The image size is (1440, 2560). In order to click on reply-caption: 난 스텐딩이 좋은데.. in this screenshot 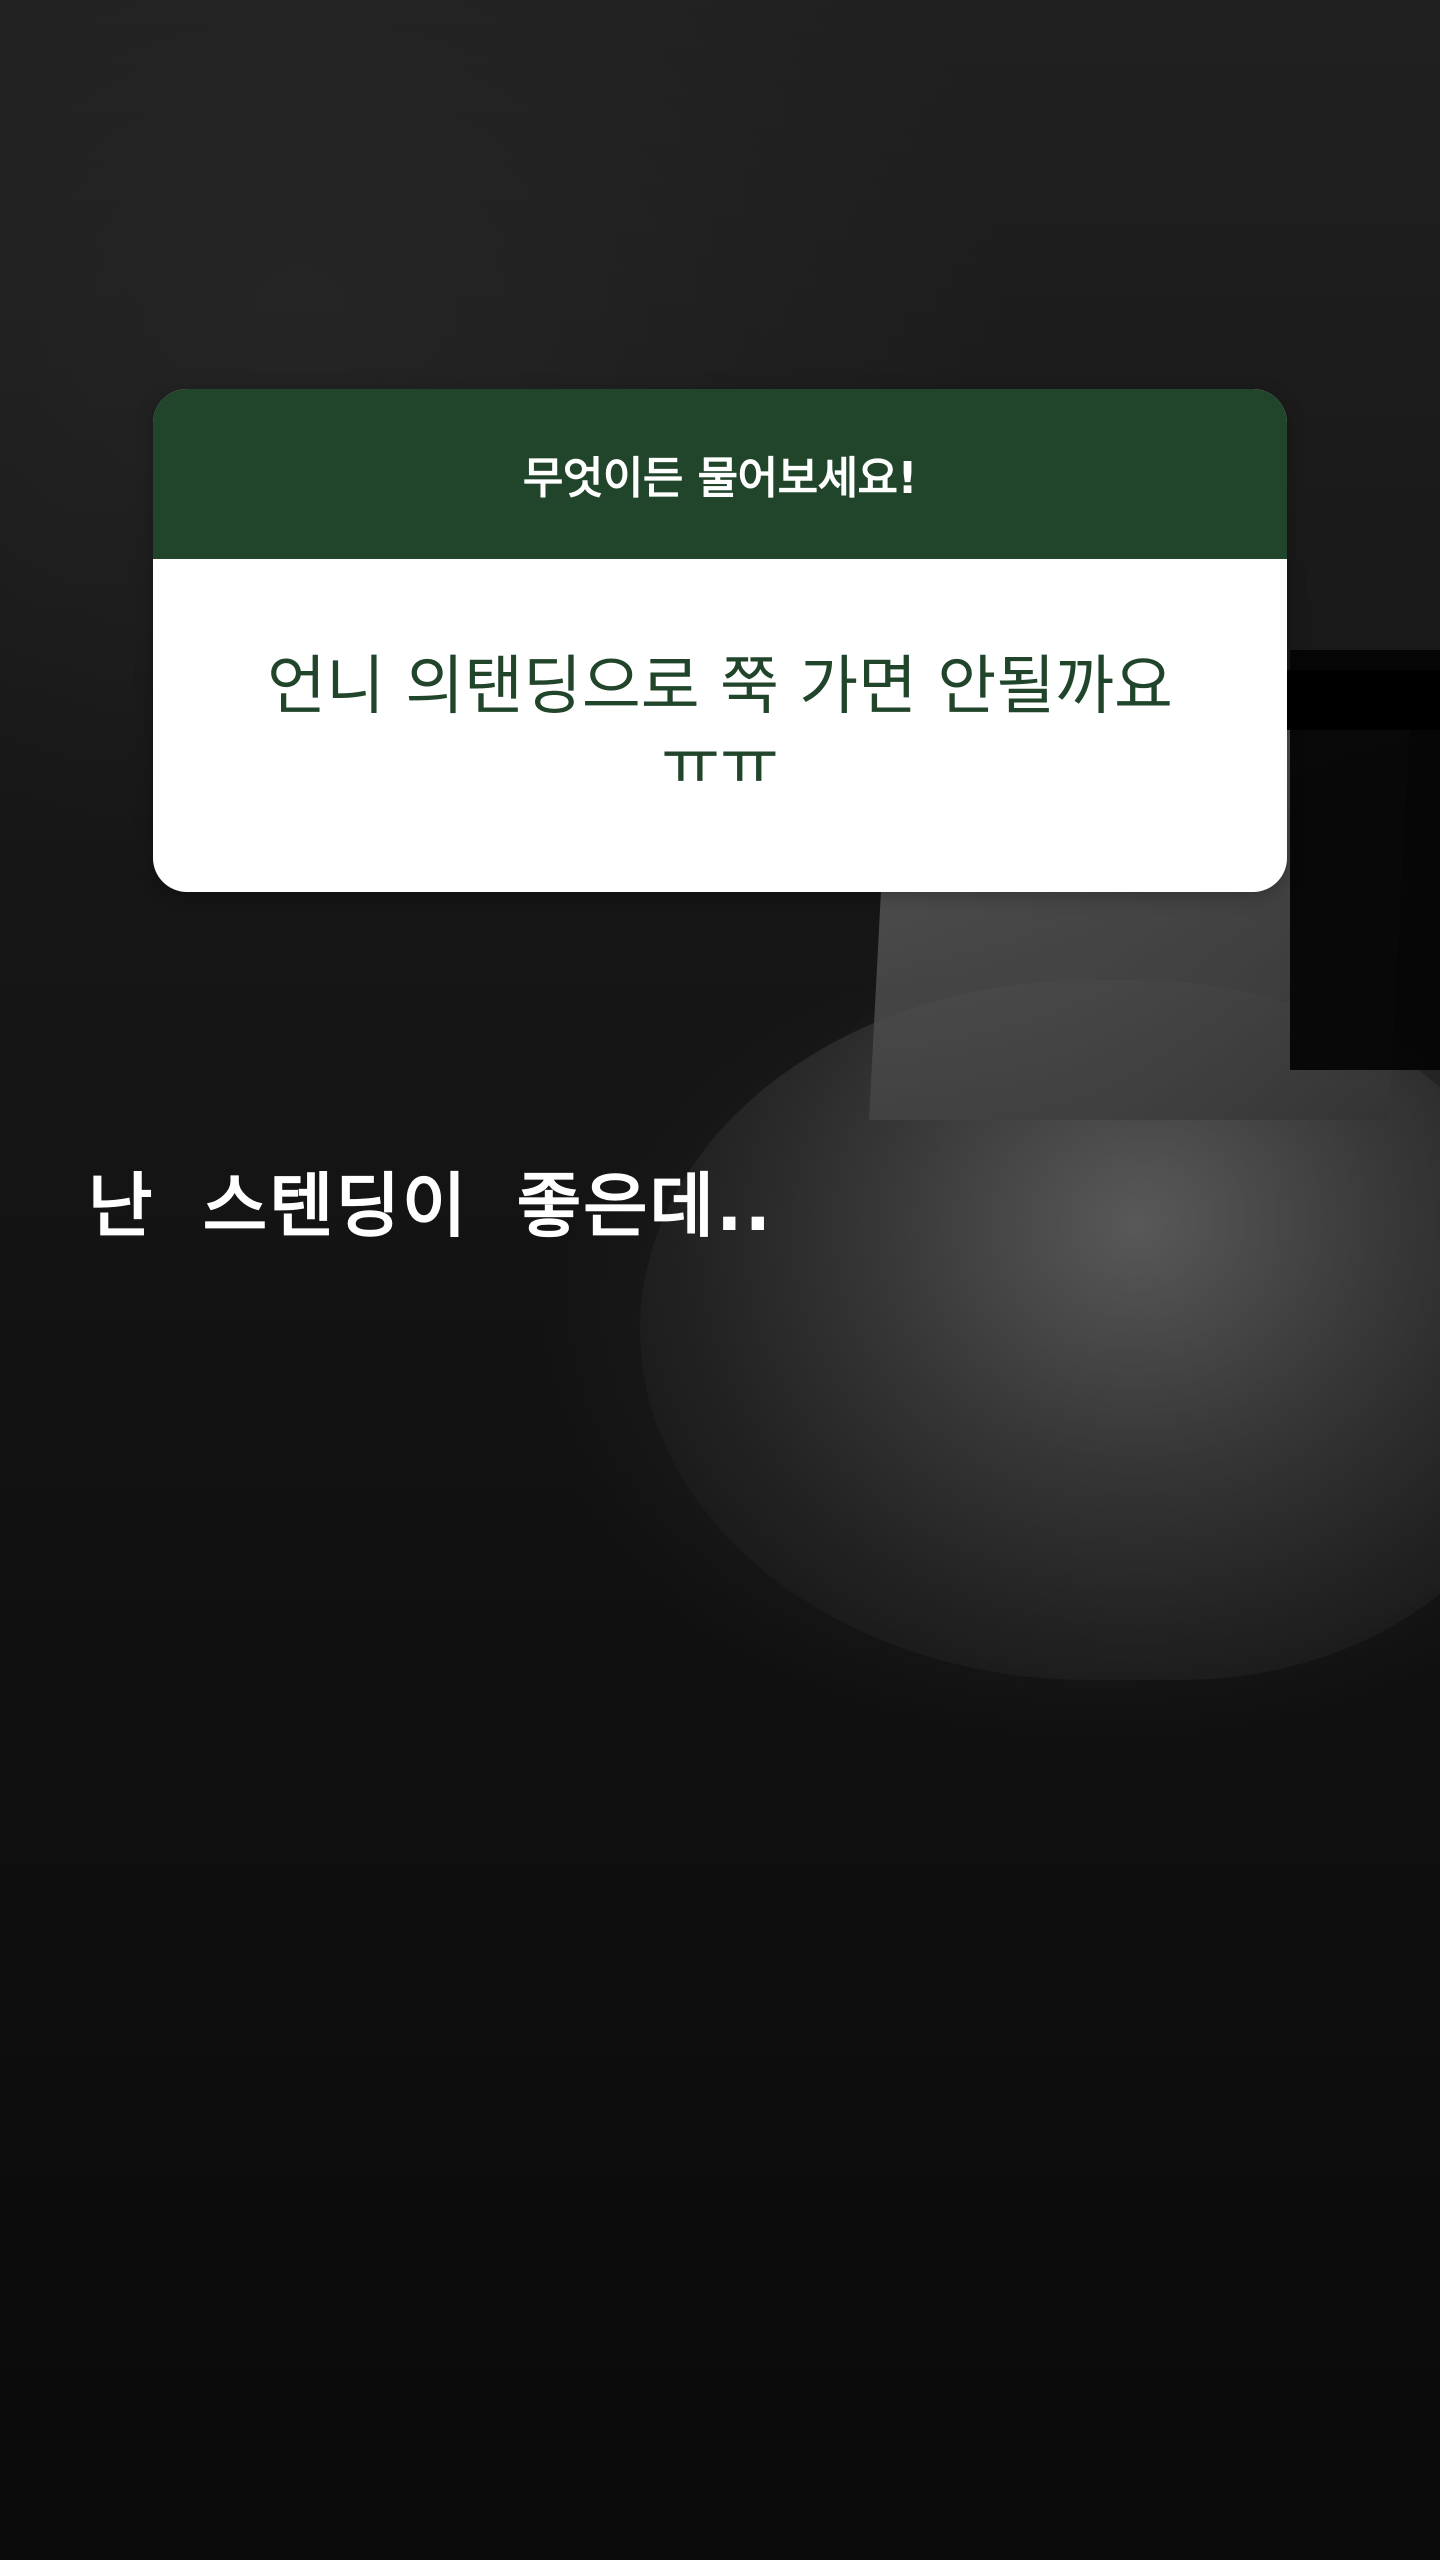, I will do `click(431, 1206)`.